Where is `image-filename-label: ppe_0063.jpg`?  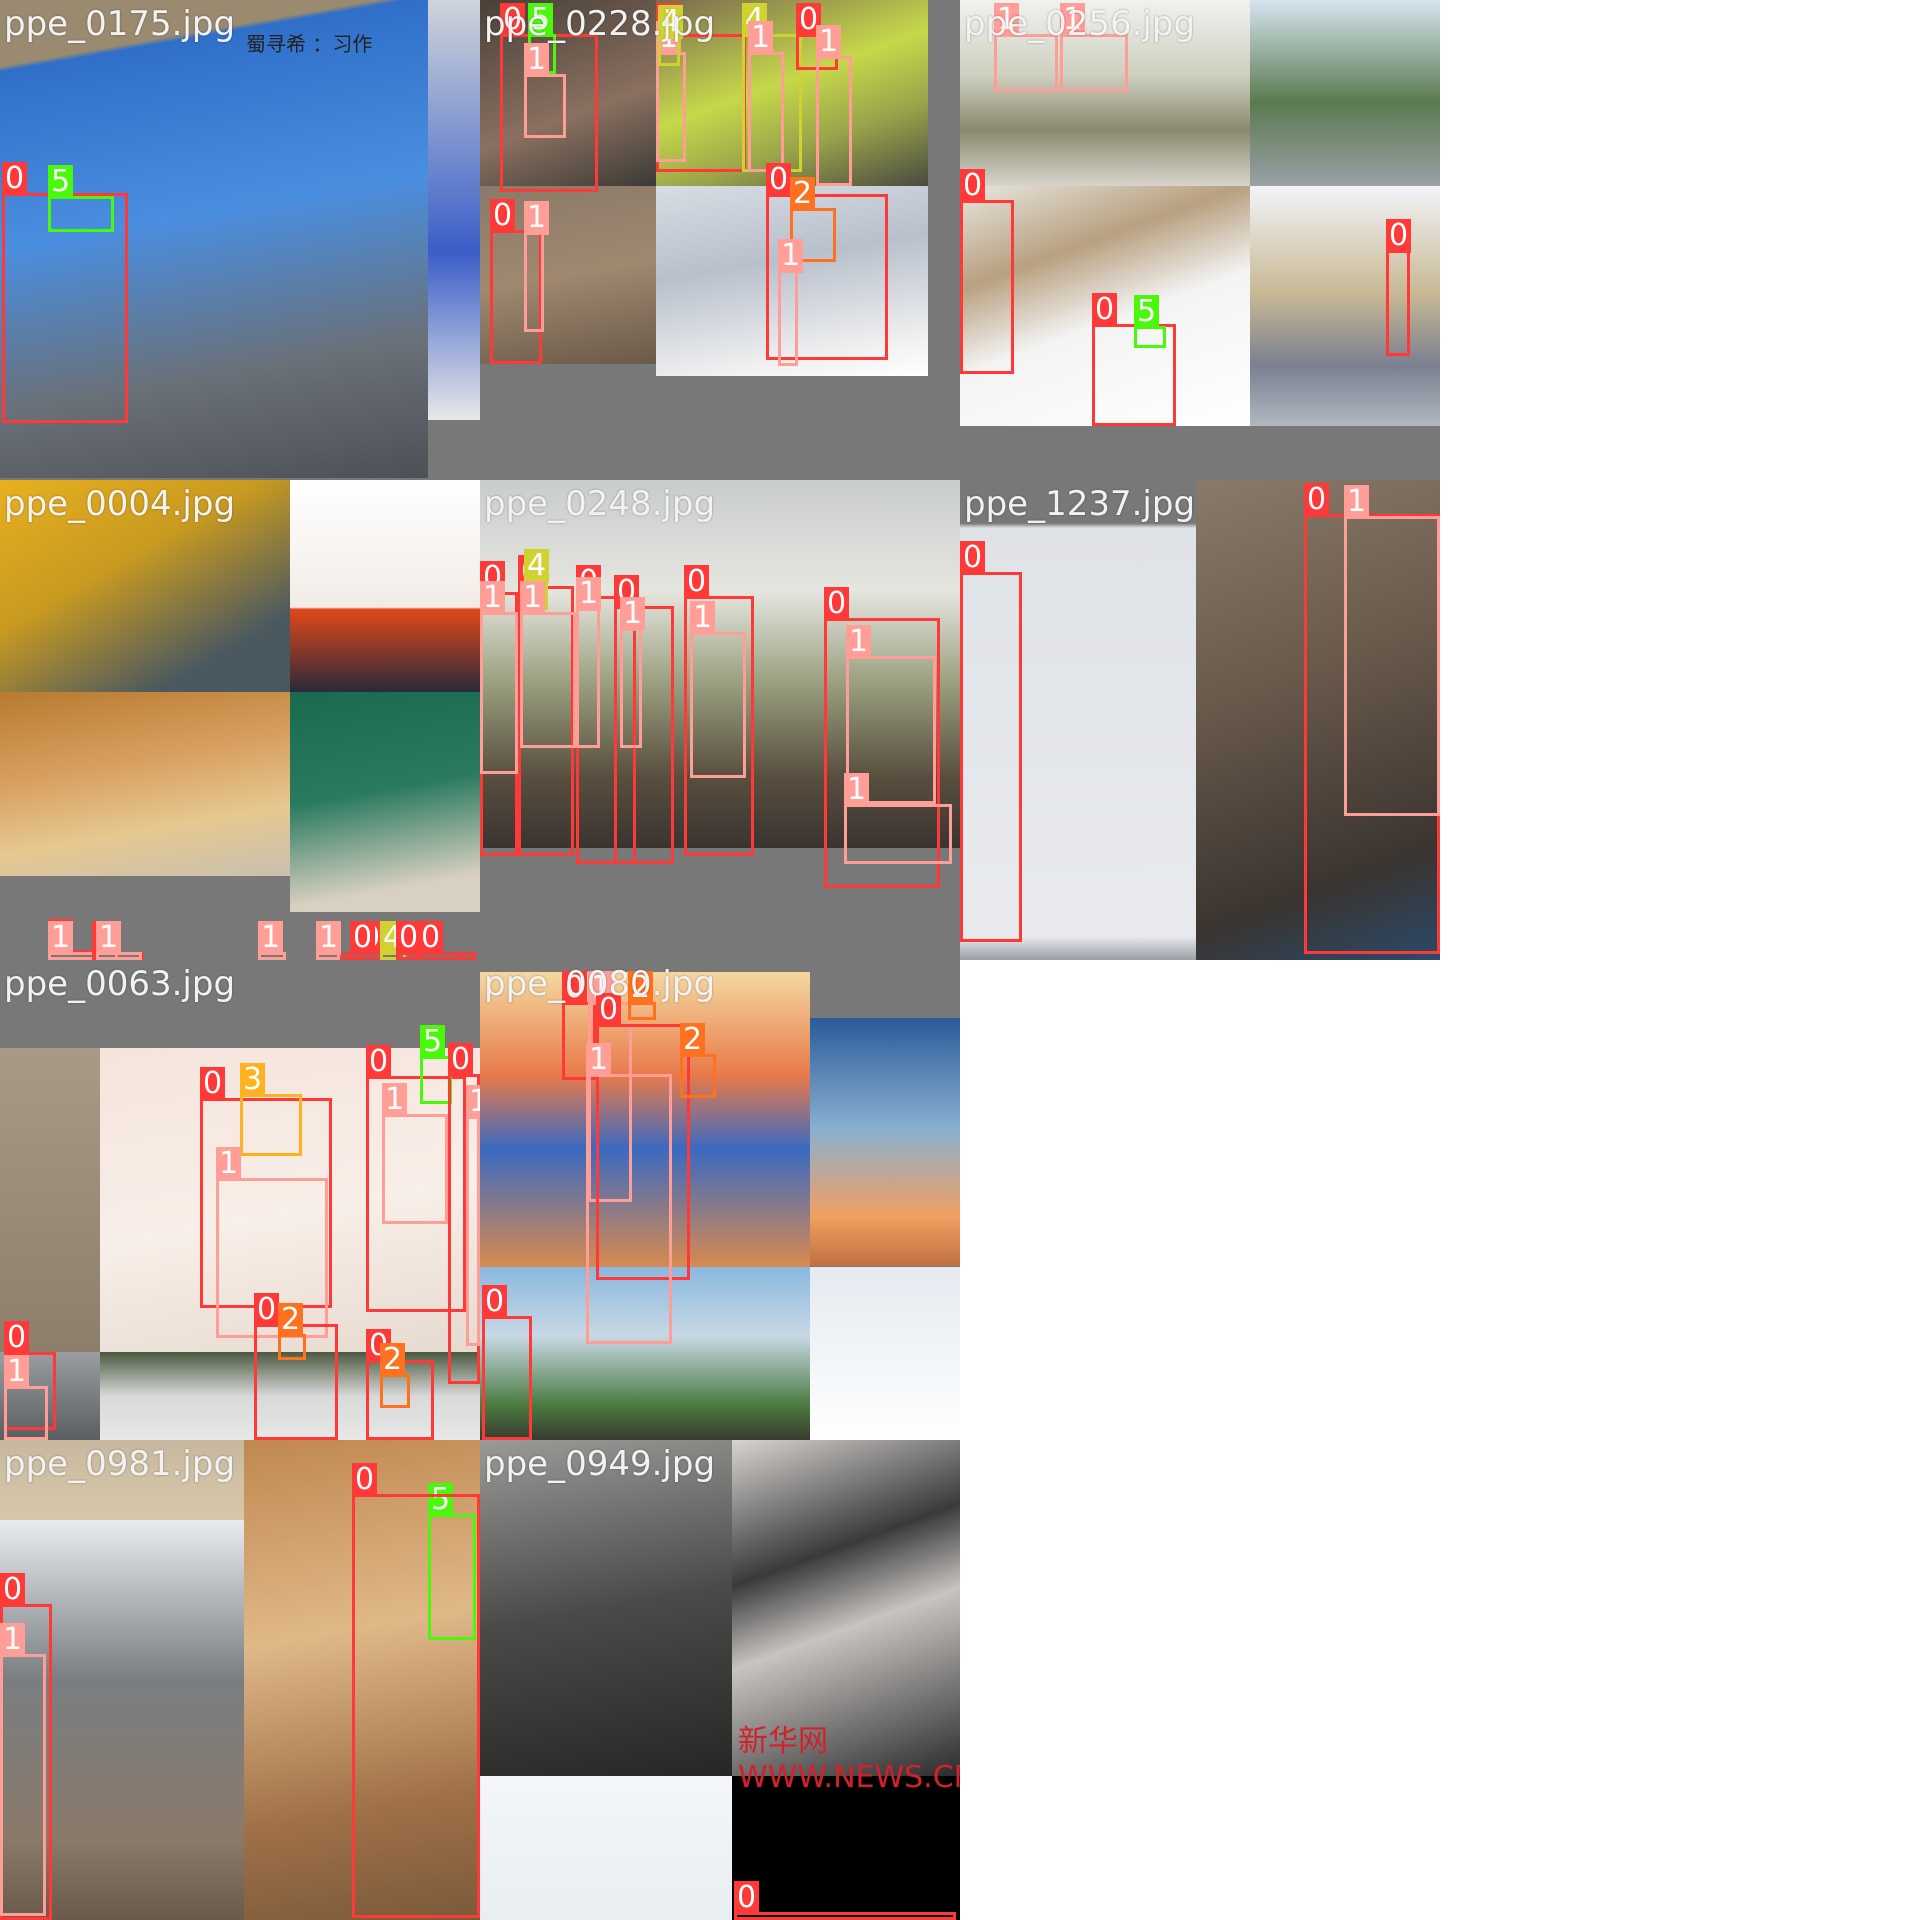 image-filename-label: ppe_0063.jpg is located at coordinates (120, 984).